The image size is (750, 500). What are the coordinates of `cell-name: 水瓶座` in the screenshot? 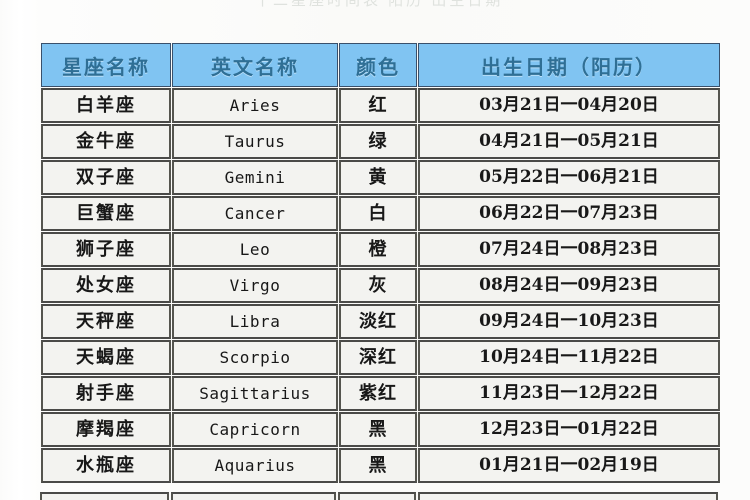 It's located at (106, 465).